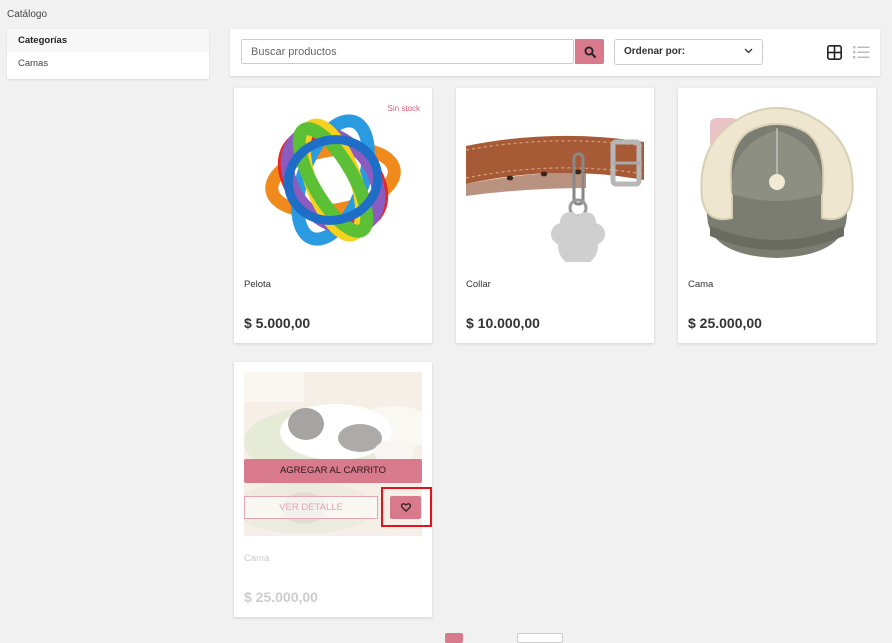 The width and height of the screenshot is (892, 643). What do you see at coordinates (777, 180) in the screenshot?
I see `product-image-cat-bed` at bounding box center [777, 180].